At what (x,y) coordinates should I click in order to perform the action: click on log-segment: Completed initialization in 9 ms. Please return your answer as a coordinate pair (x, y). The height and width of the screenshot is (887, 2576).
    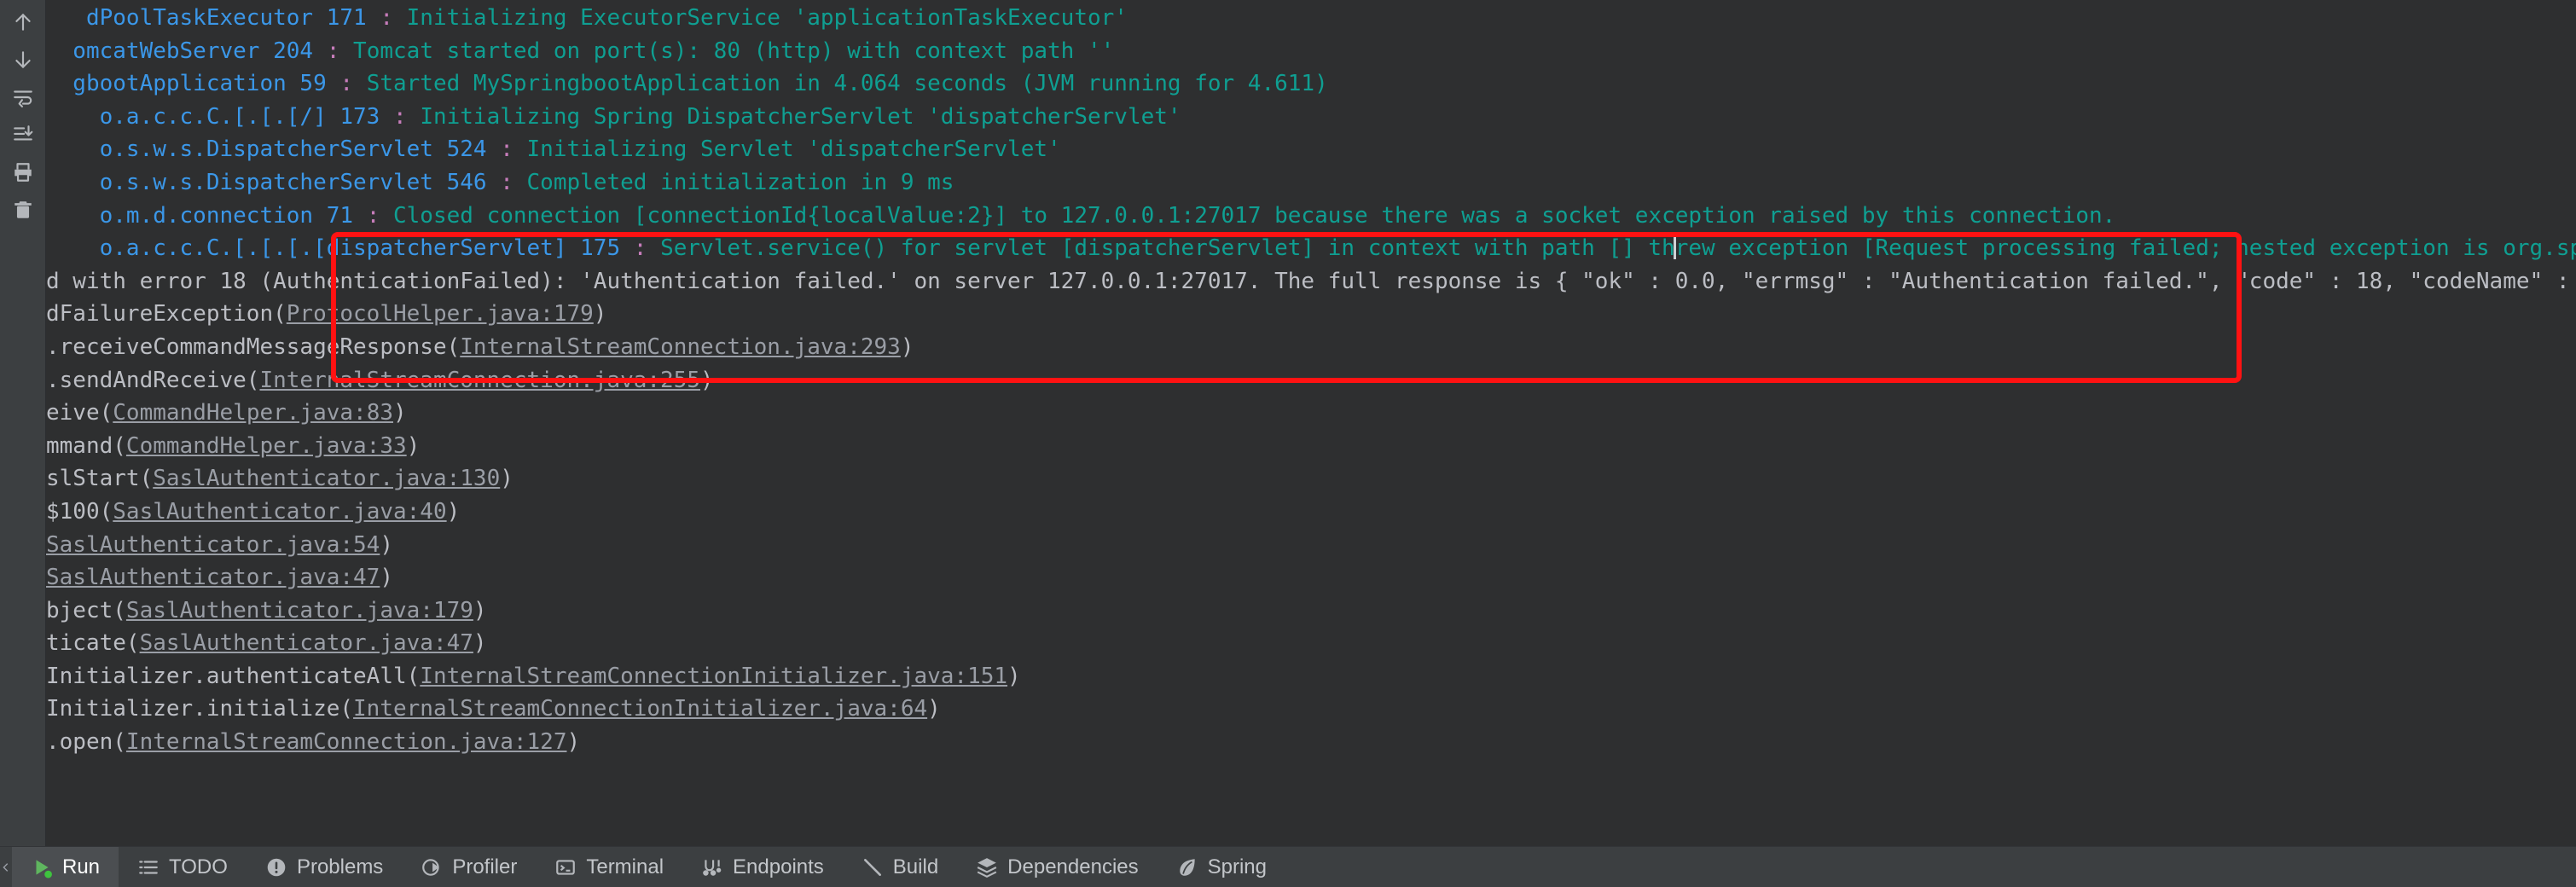
    Looking at the image, I should click on (740, 182).